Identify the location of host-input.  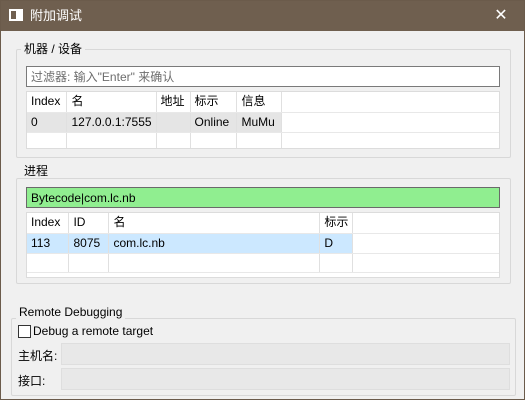
(285, 354).